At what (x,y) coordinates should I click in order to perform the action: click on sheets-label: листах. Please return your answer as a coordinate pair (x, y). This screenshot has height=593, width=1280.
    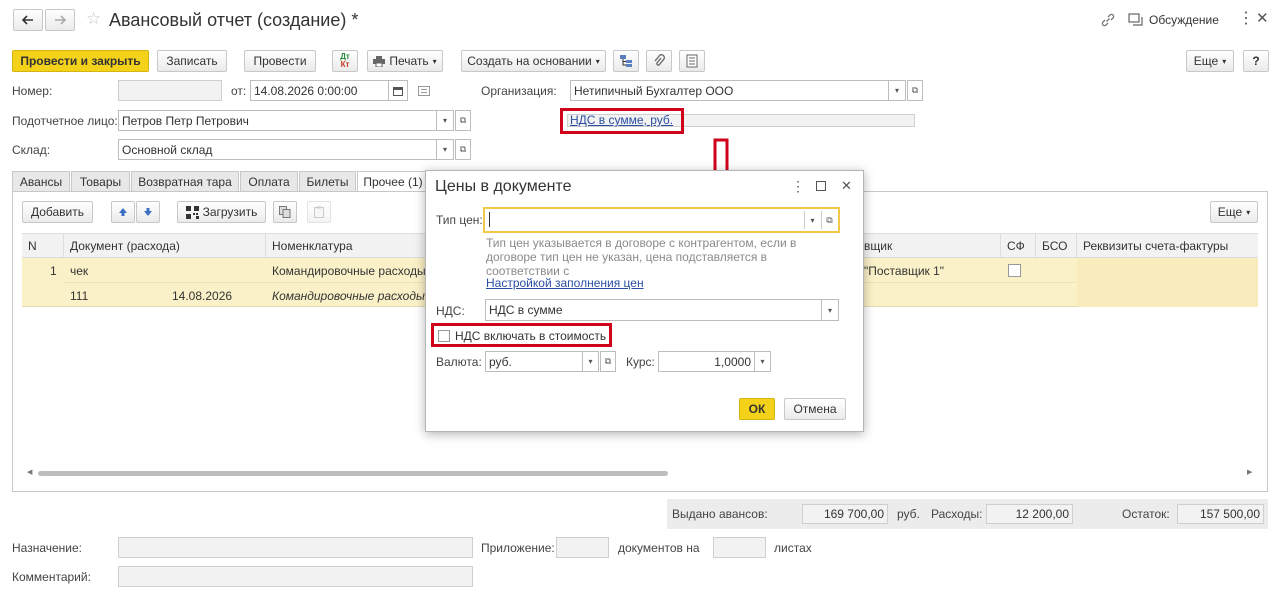
    Looking at the image, I should click on (793, 548).